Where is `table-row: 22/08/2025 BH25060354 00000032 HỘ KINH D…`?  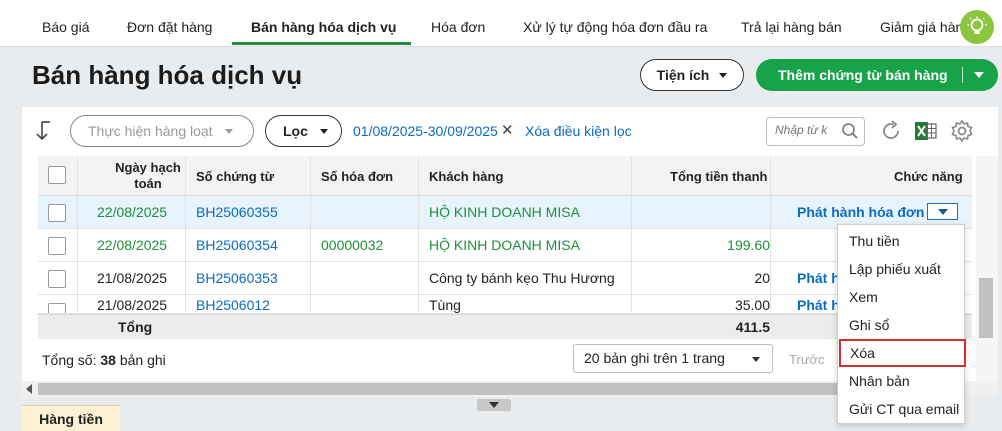
table-row: 22/08/2025 BH25060354 00000032 HỘ KINH D… is located at coordinates (505, 245).